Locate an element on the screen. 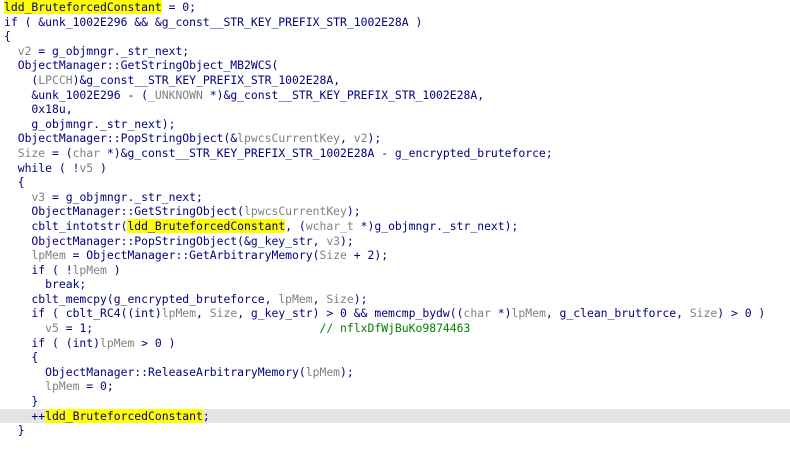  code-token: 0x18u, is located at coordinates (38, 109).